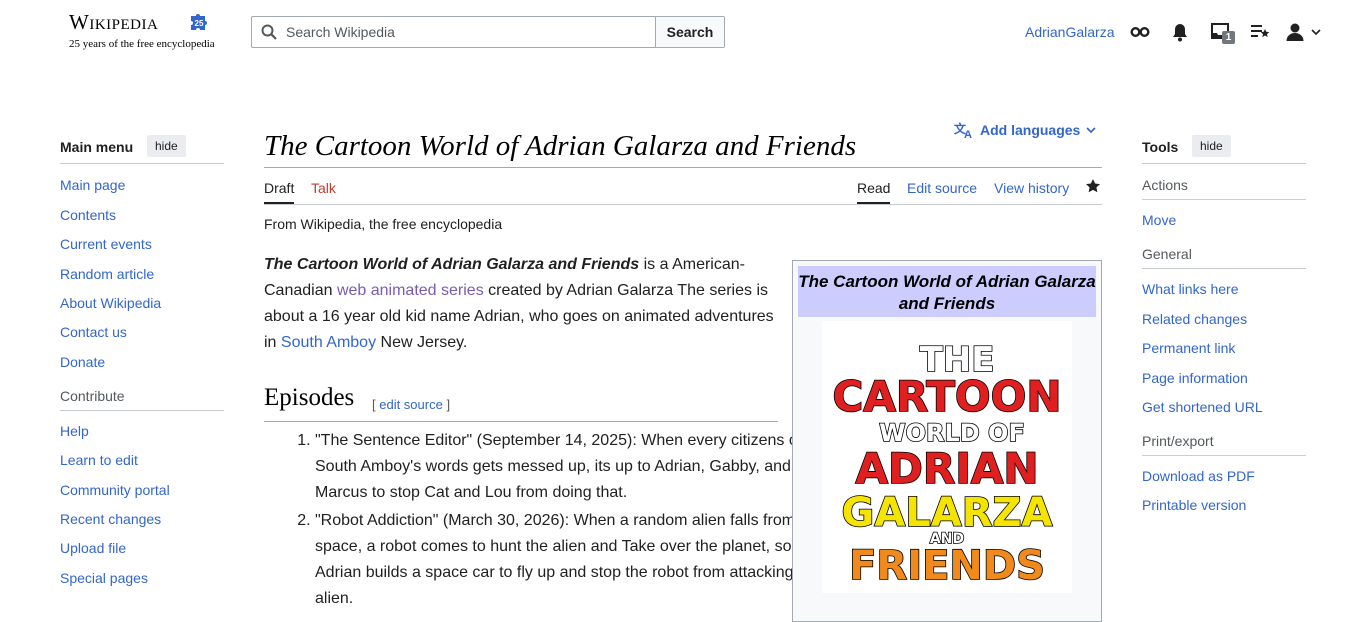  Describe the element at coordinates (93, 548) in the screenshot. I see `sidebar-item-upload-file: Upload file` at that location.